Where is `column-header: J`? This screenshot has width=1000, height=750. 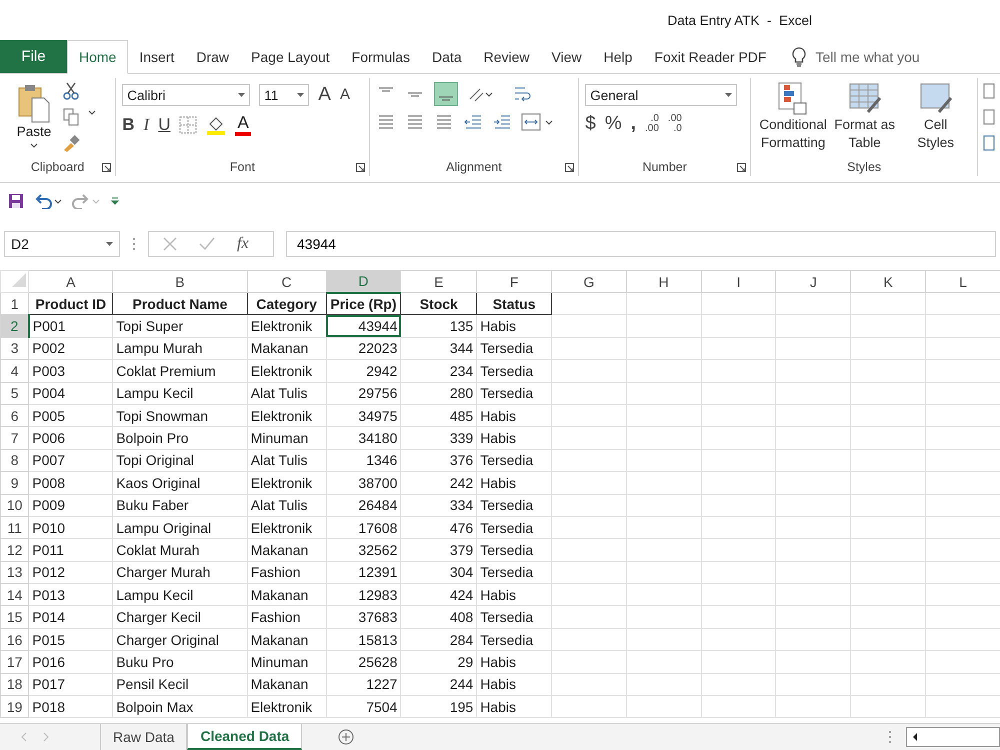
column-header: J is located at coordinates (813, 281).